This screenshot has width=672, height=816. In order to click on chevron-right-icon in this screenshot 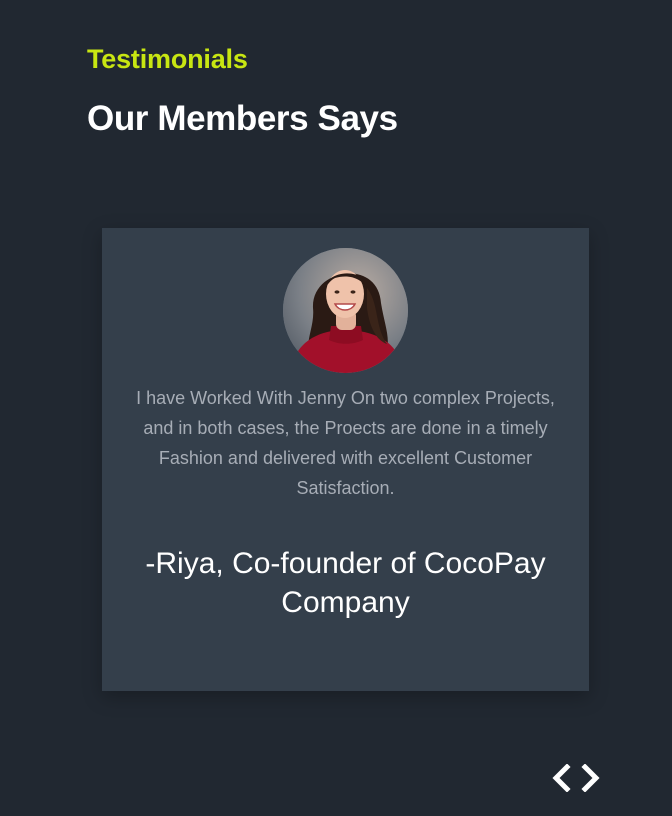, I will do `click(590, 778)`.